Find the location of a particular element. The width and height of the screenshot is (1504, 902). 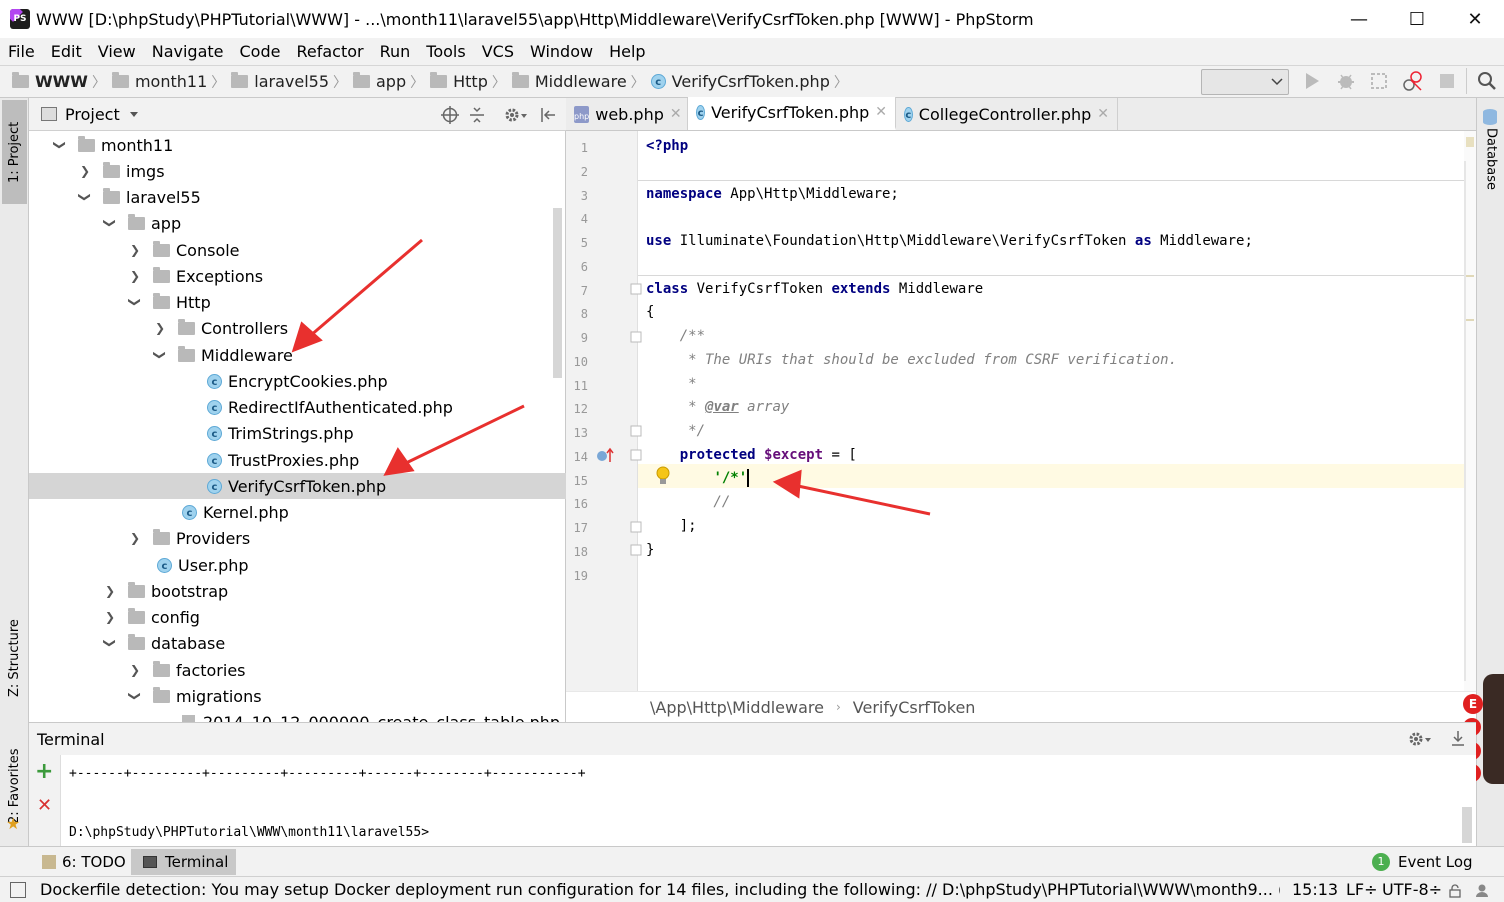

breadcrumb-verifycsrftoken: c VerifyCsrfToken.php is located at coordinates (740, 81).